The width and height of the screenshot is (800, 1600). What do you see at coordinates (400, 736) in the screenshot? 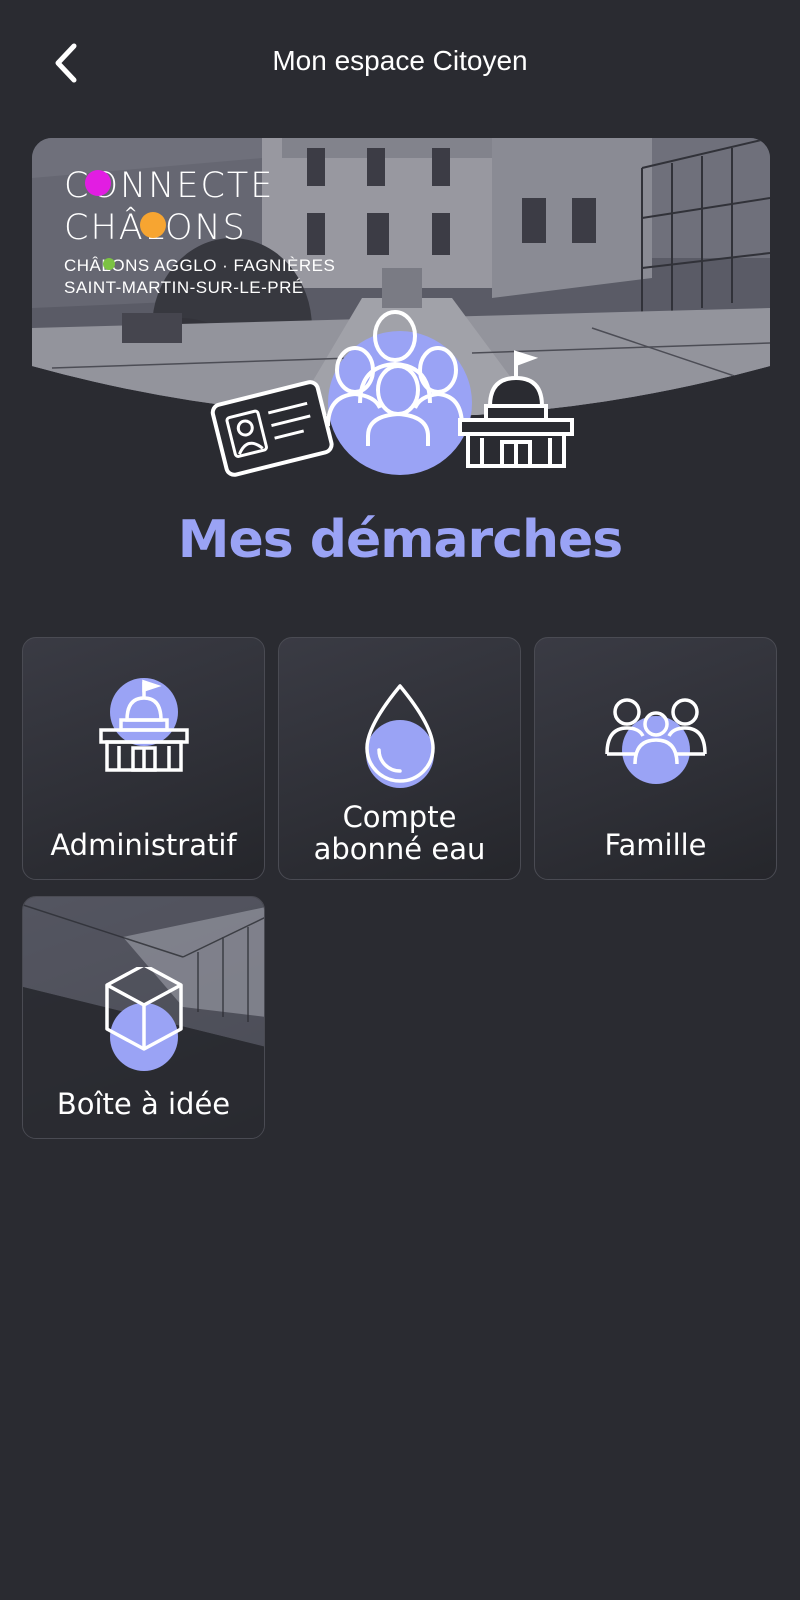
I see `water-drop-icon` at bounding box center [400, 736].